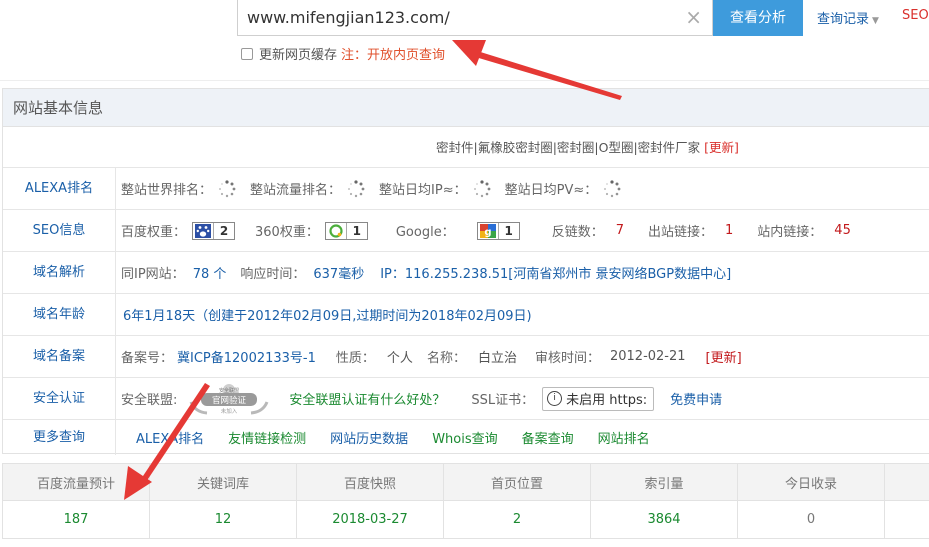  What do you see at coordinates (59, 398) in the screenshot?
I see `security-label: 安全认证` at bounding box center [59, 398].